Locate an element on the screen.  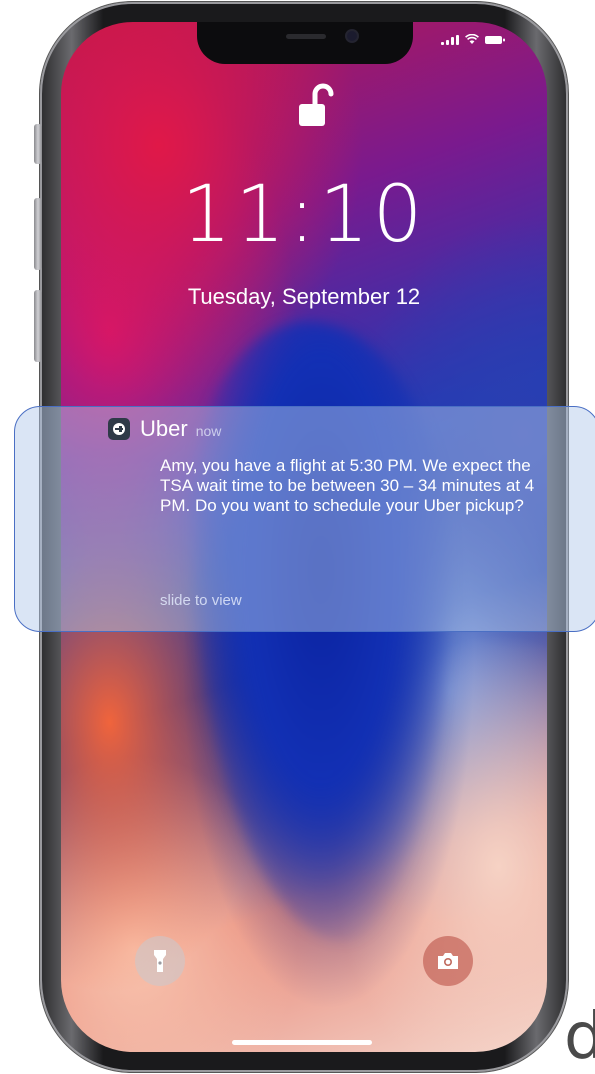
uber-app-icon is located at coordinates (119, 429).